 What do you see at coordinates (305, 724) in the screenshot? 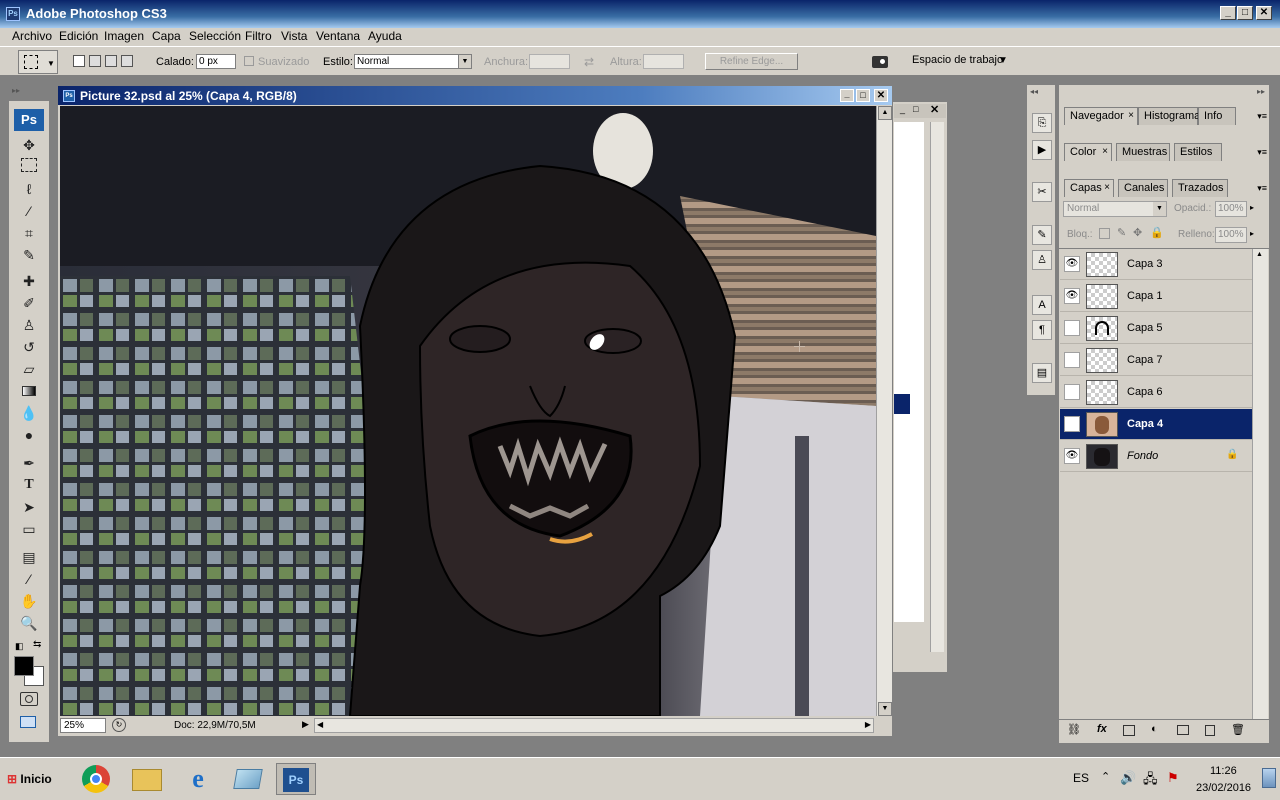
I see `status-menu-arrow-icon: ▶` at bounding box center [305, 724].